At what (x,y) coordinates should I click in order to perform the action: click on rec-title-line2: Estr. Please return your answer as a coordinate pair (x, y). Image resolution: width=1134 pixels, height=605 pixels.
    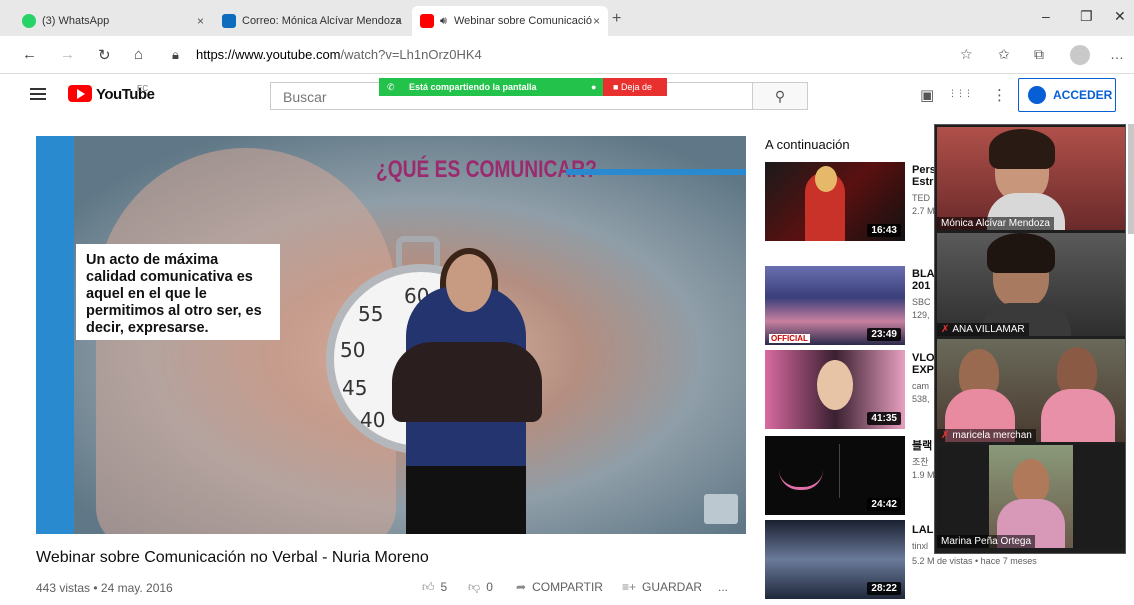
    Looking at the image, I should click on (923, 182).